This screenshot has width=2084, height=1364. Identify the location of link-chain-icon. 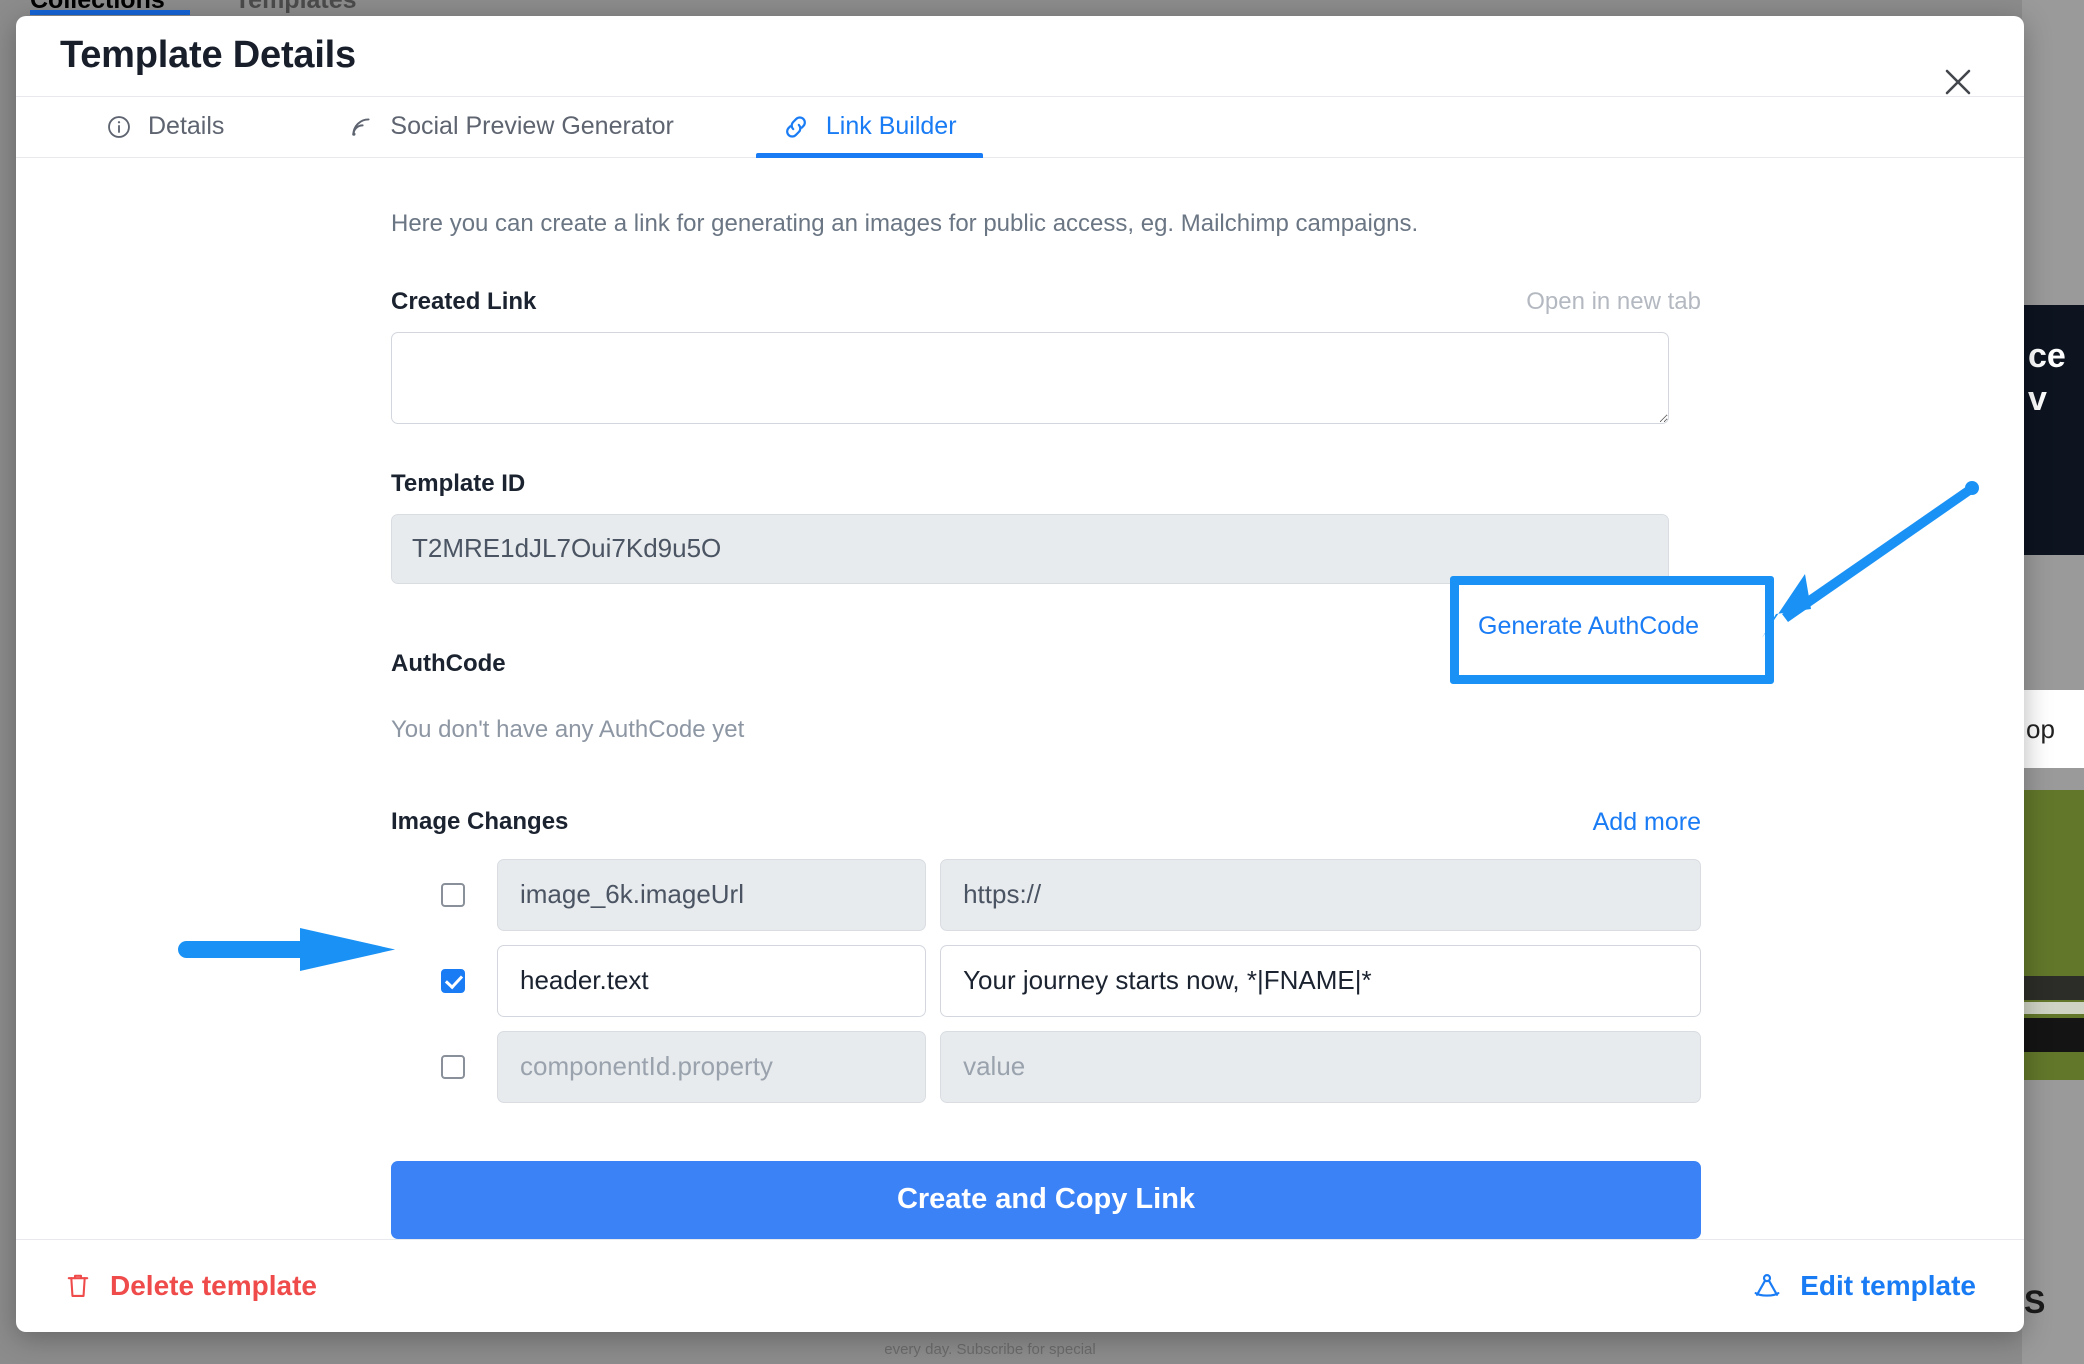
(796, 127).